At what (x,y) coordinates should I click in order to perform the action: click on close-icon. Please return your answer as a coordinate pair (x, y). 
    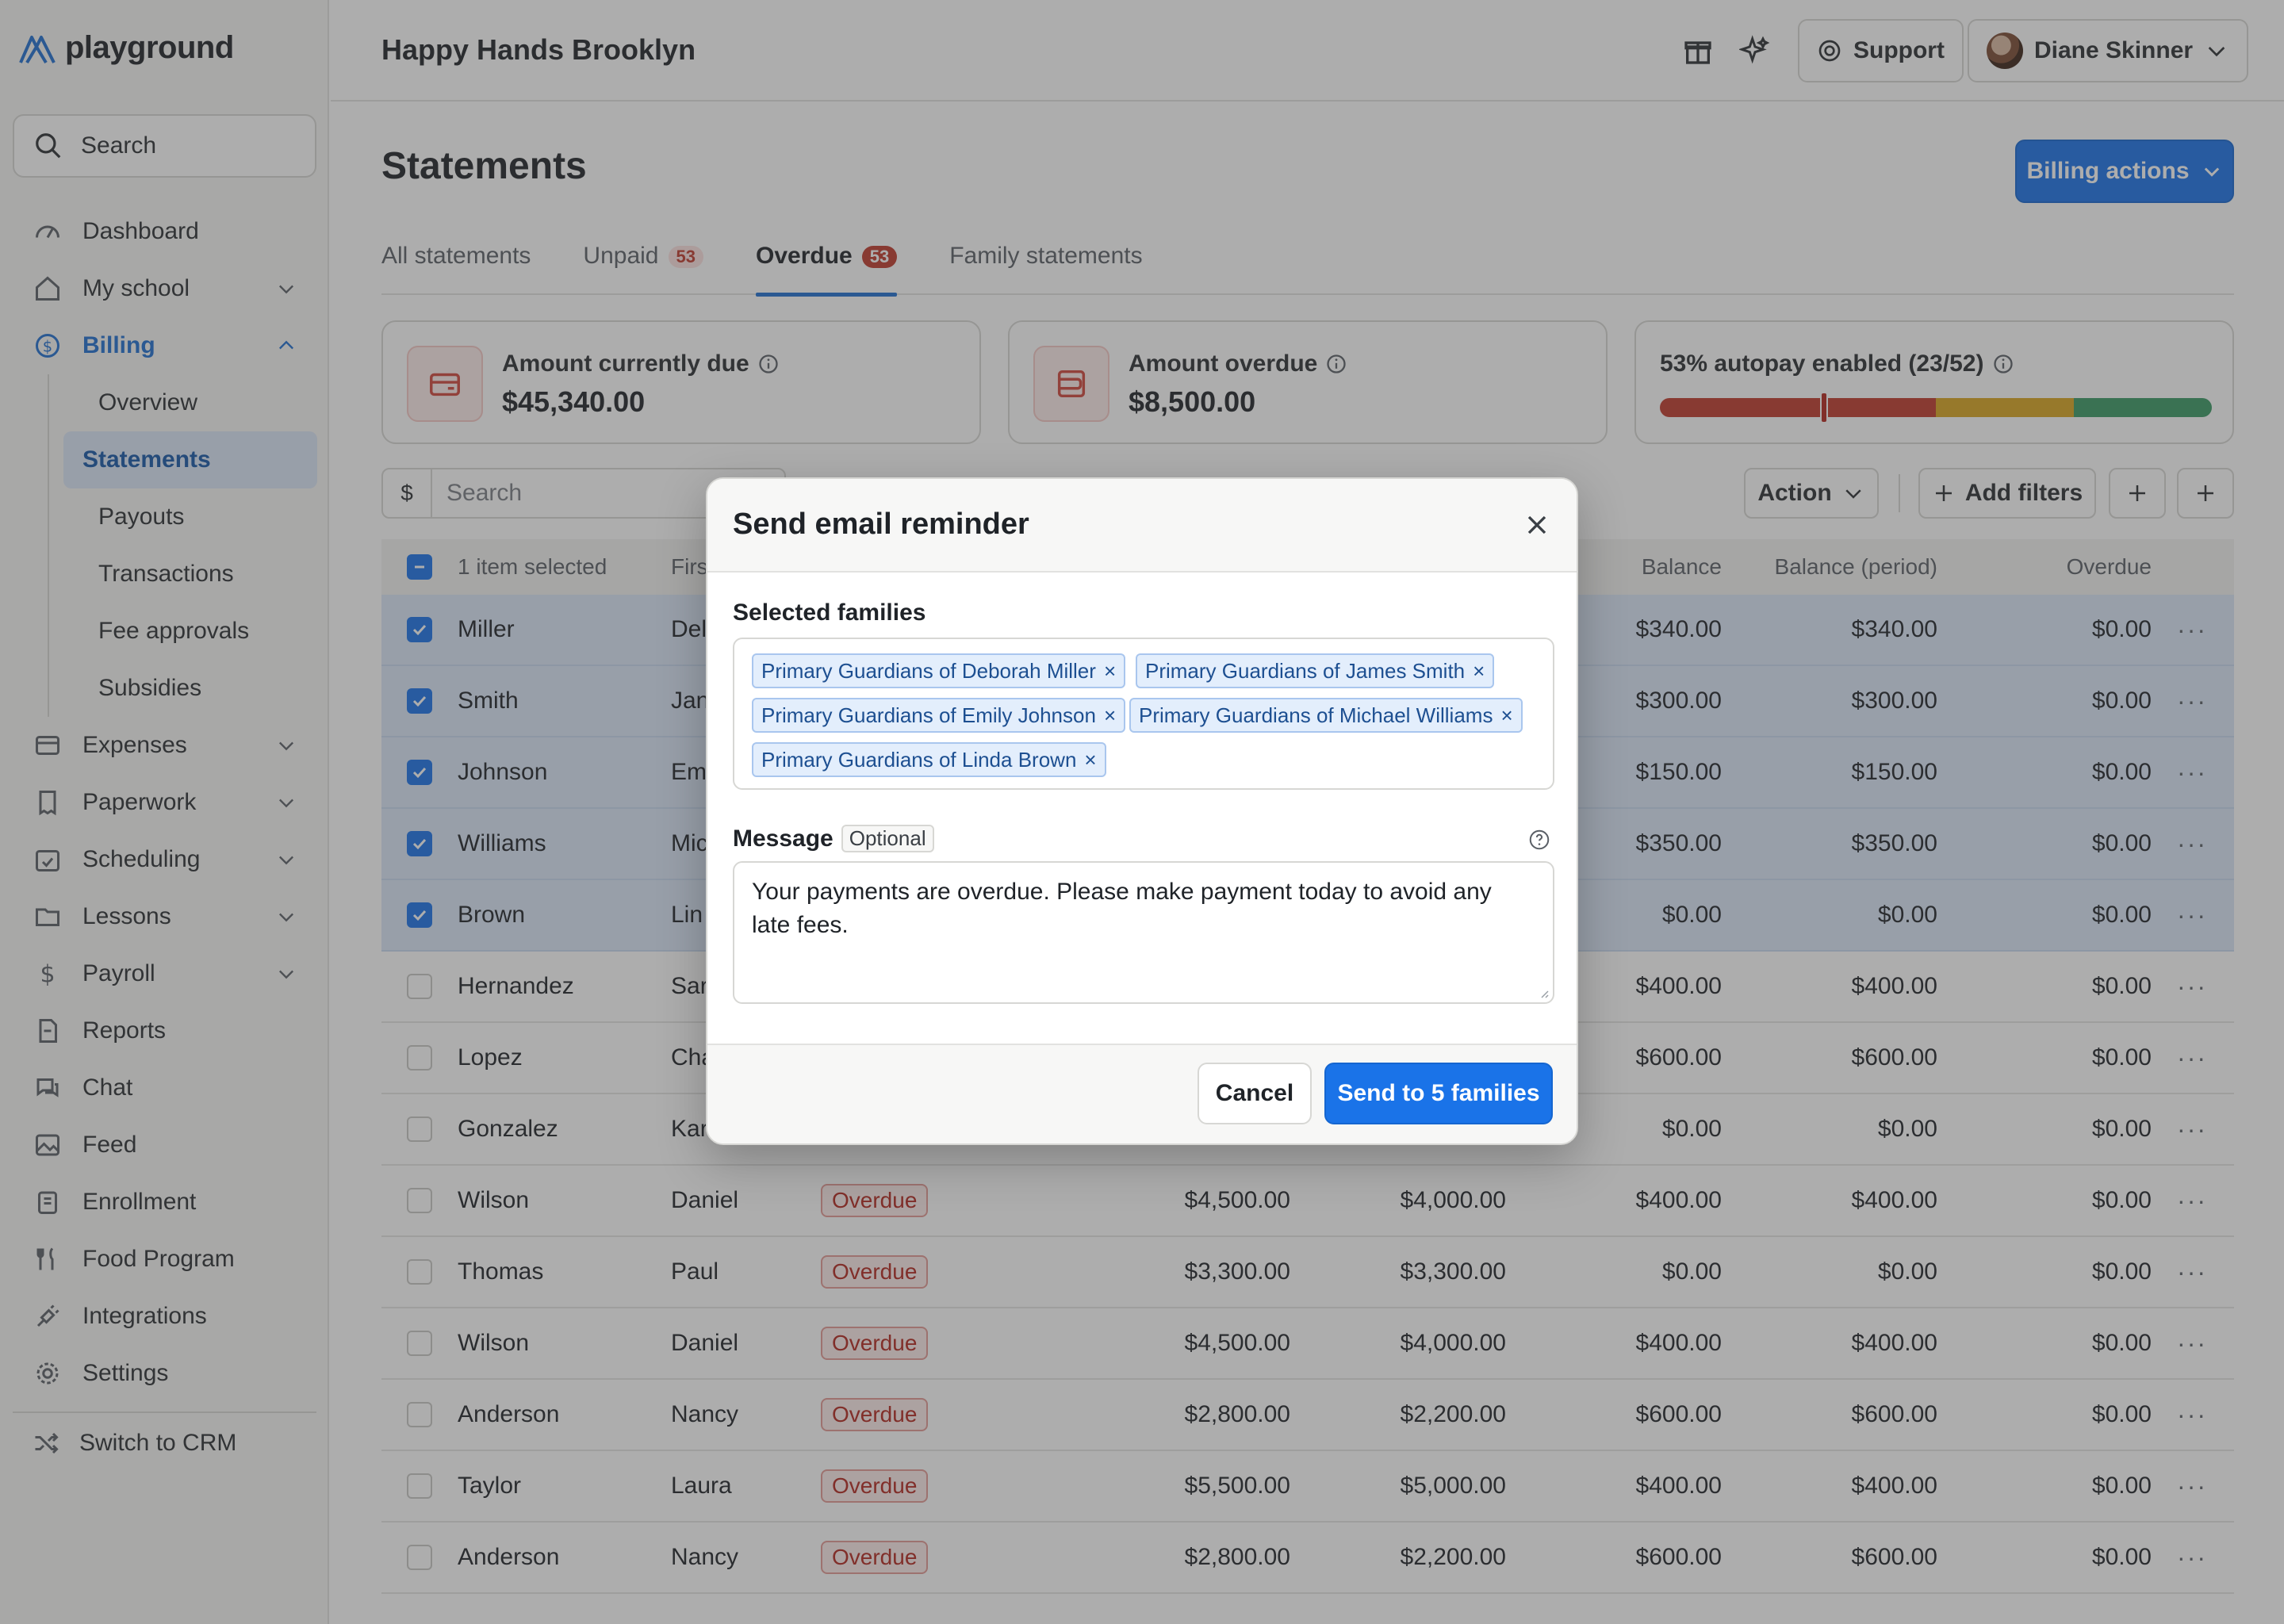
    Looking at the image, I should click on (1536, 524).